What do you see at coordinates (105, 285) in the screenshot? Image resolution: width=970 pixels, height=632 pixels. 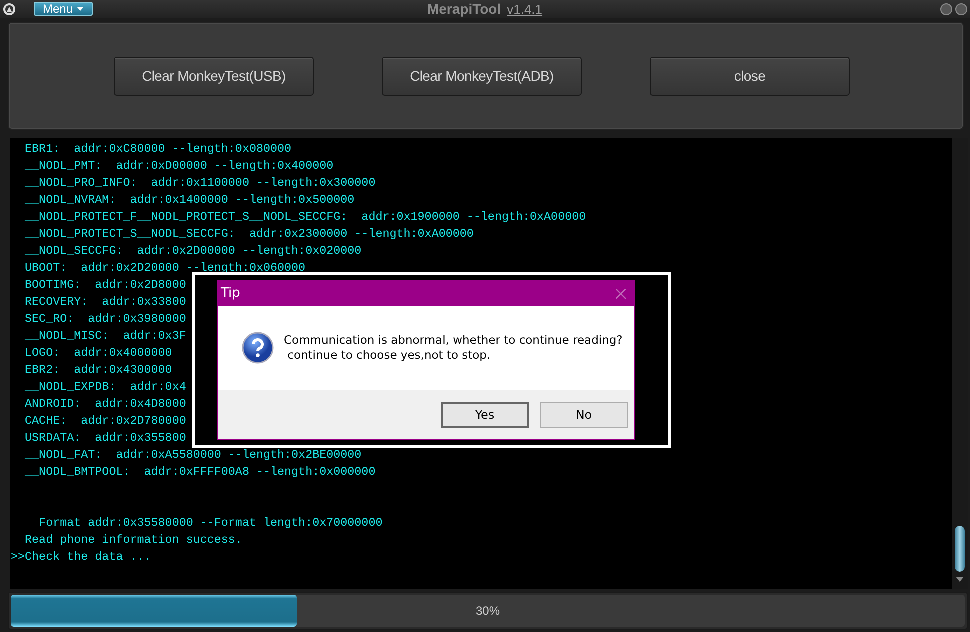 I see `log-line: BOOTIMG: addr:0x2D8000` at bounding box center [105, 285].